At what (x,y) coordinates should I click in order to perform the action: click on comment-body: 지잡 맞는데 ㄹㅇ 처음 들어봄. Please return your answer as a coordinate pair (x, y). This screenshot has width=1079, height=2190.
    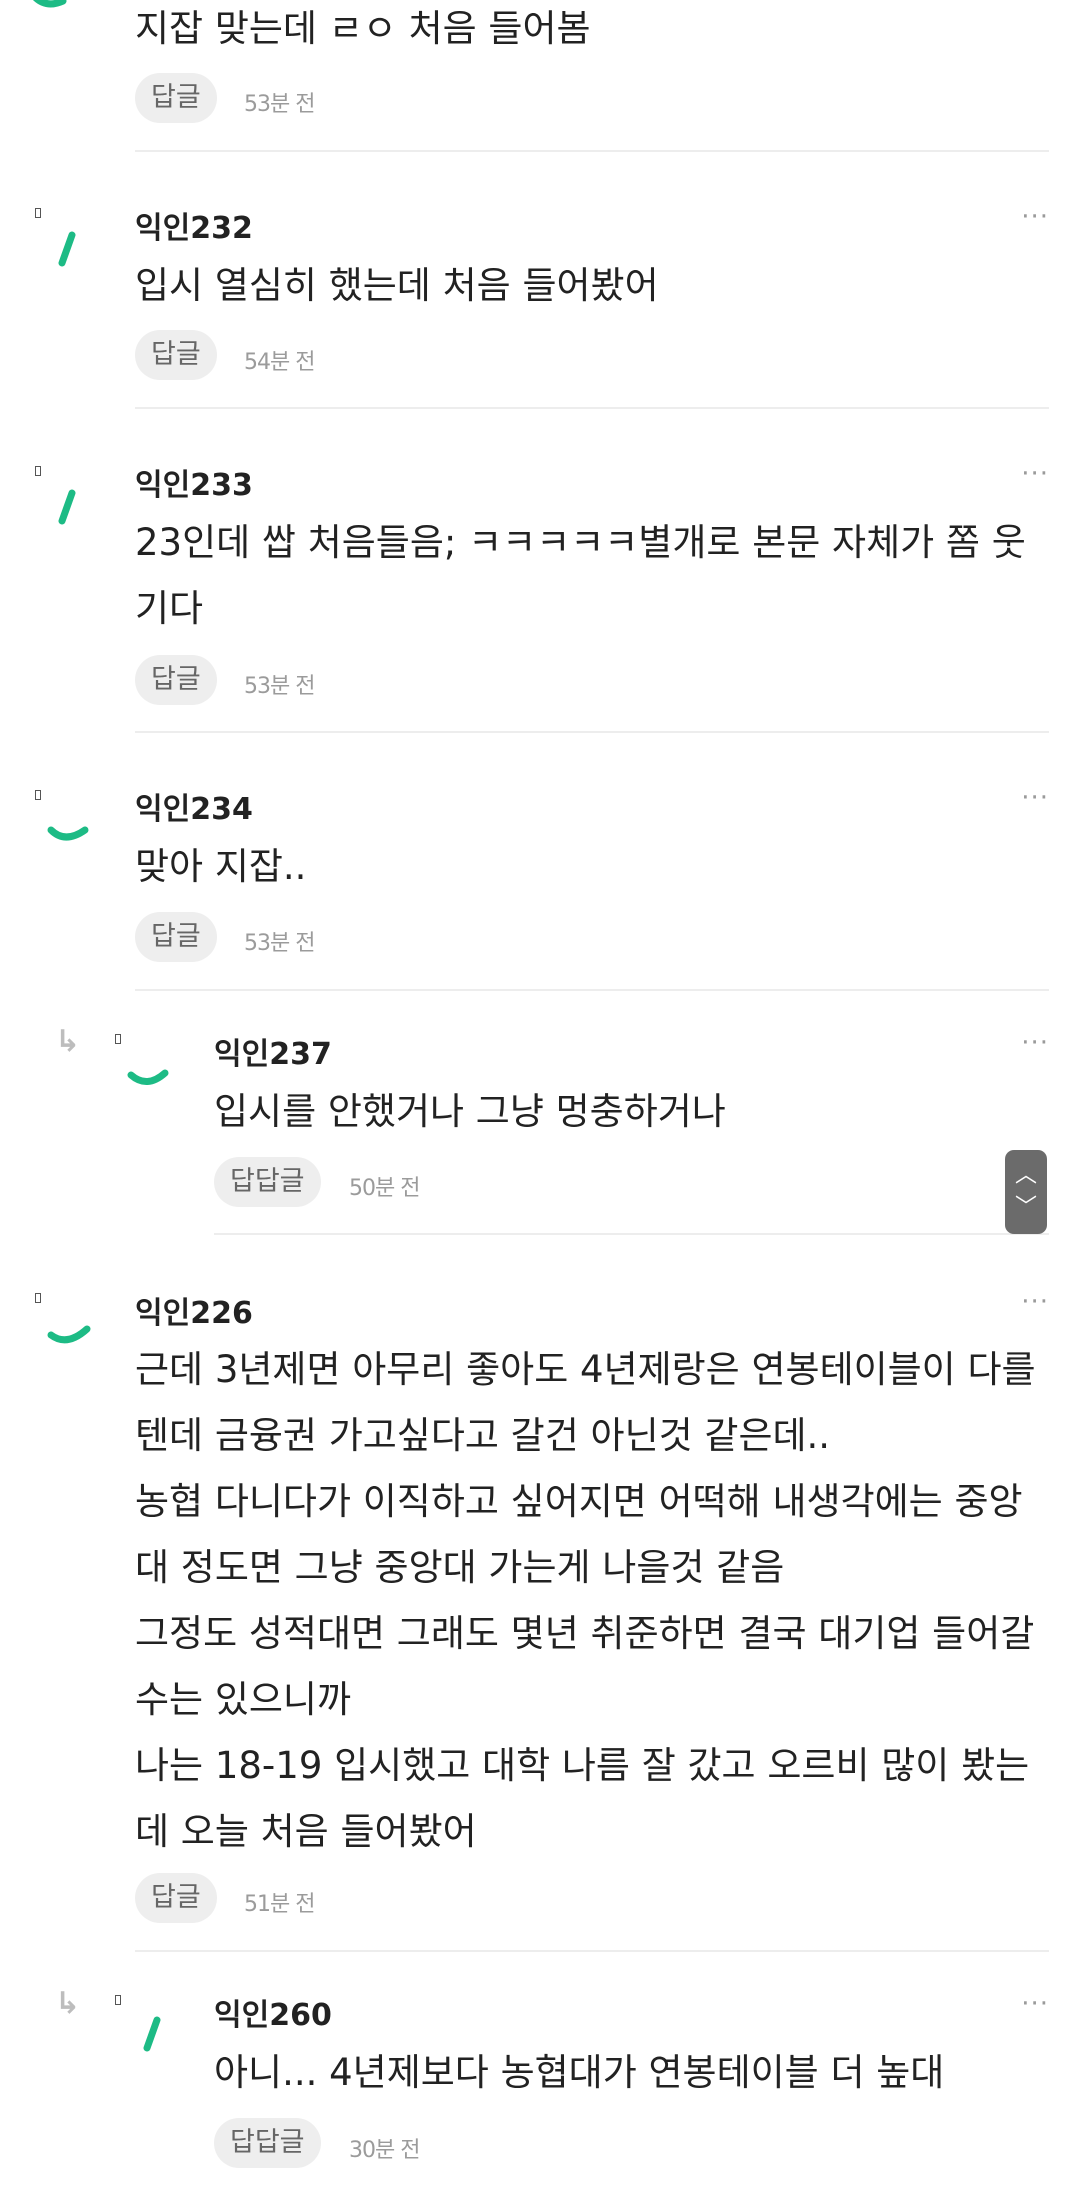
    Looking at the image, I should click on (363, 28).